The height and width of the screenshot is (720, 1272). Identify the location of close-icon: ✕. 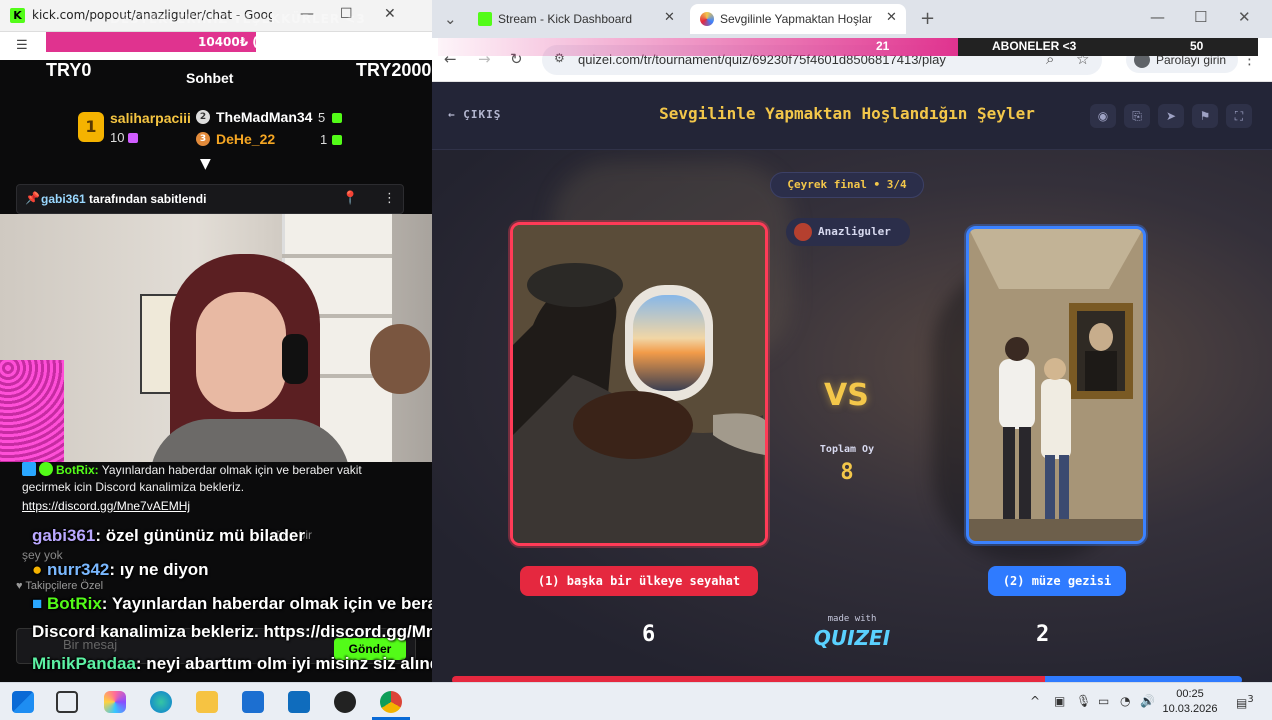
(390, 14).